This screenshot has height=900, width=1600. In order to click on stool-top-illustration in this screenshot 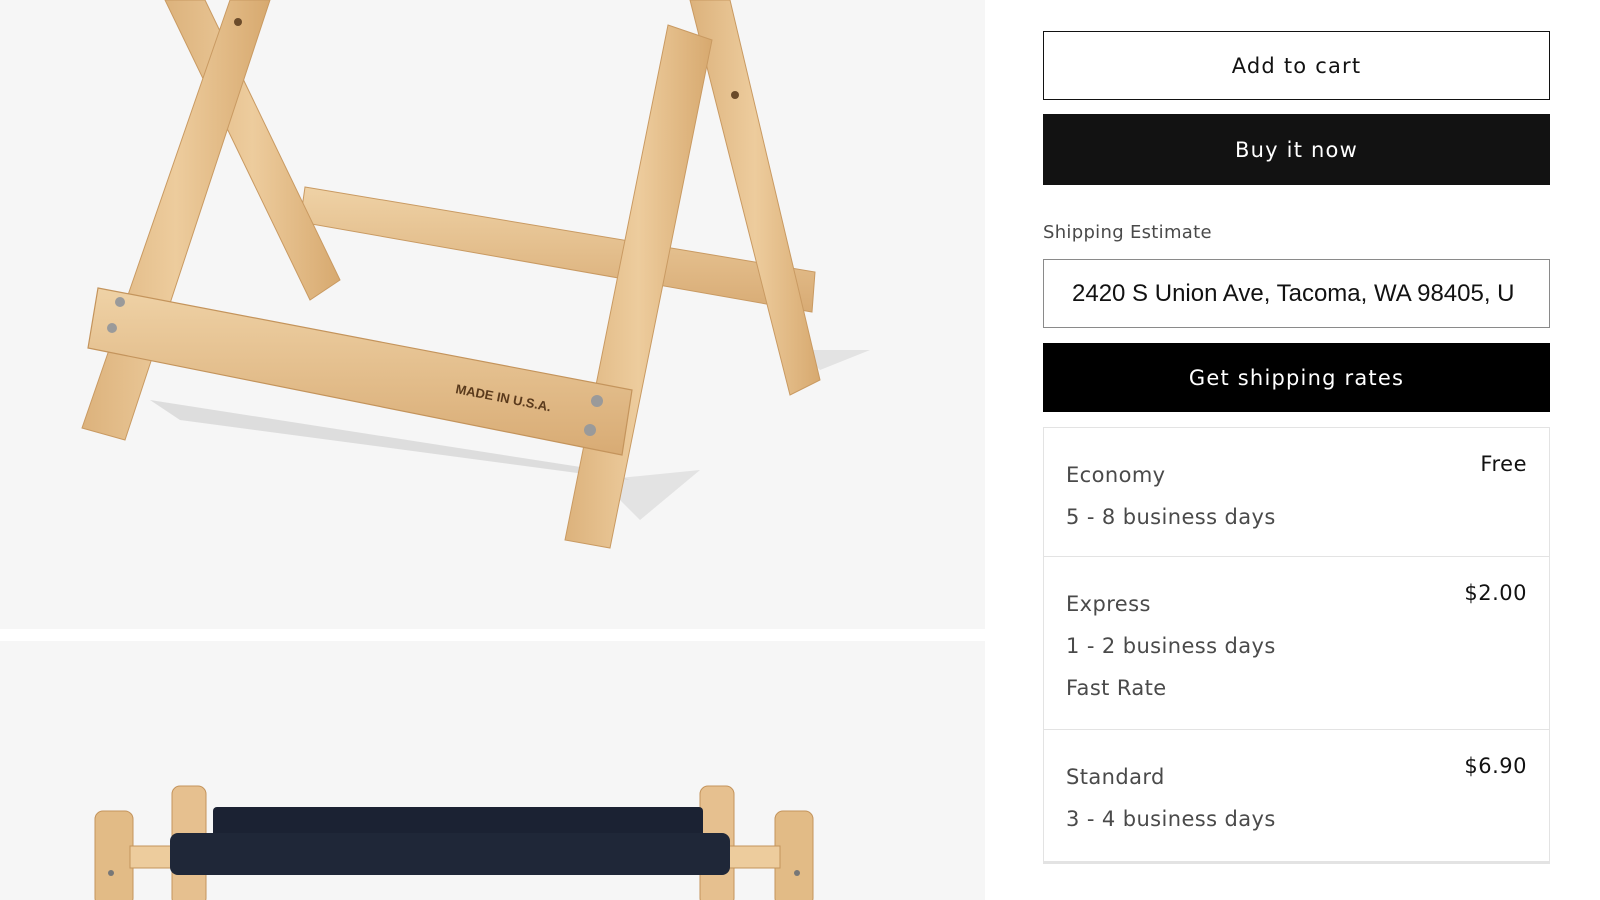, I will do `click(454, 842)`.